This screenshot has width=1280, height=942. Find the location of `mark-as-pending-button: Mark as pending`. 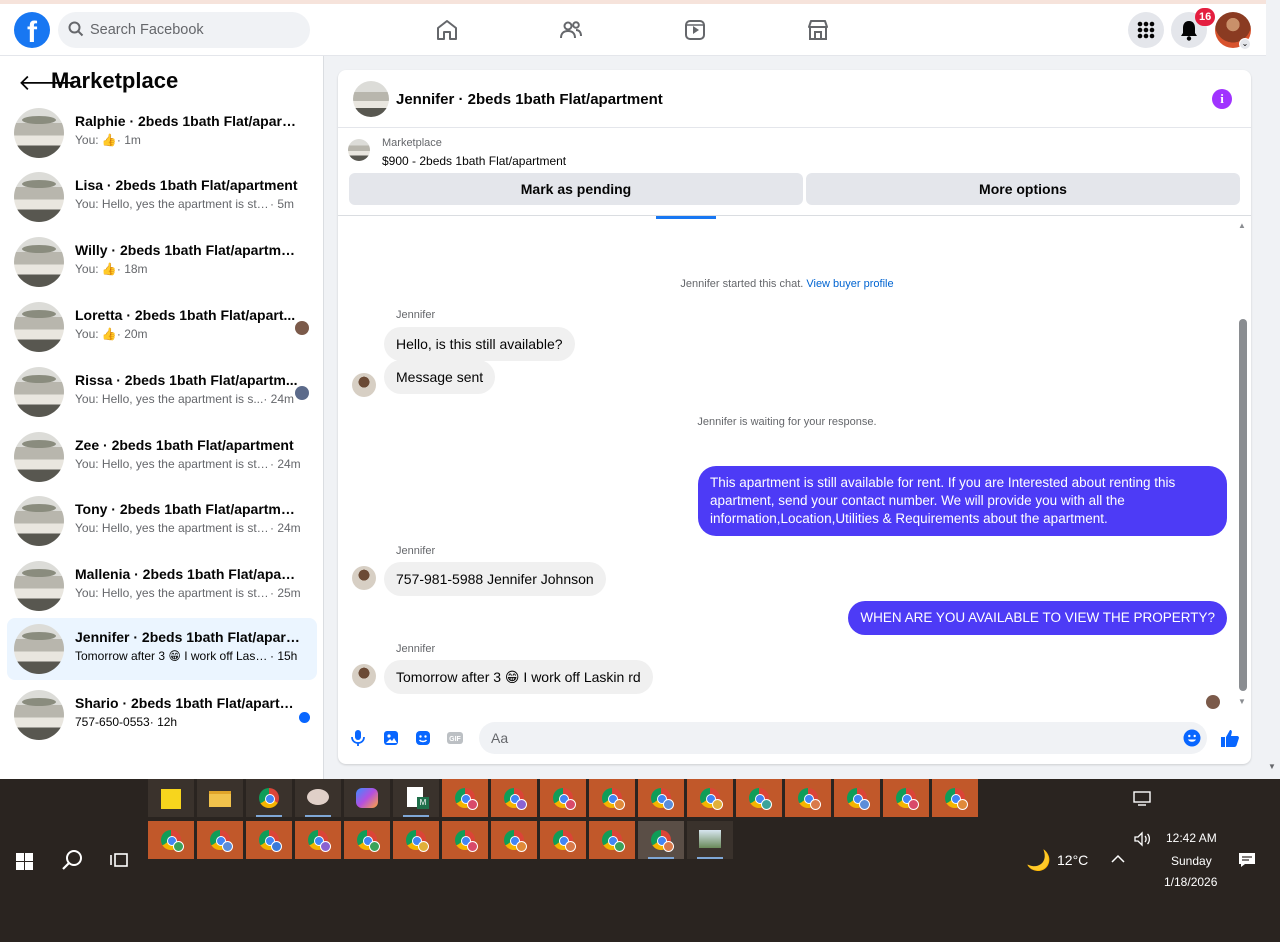

mark-as-pending-button: Mark as pending is located at coordinates (576, 189).